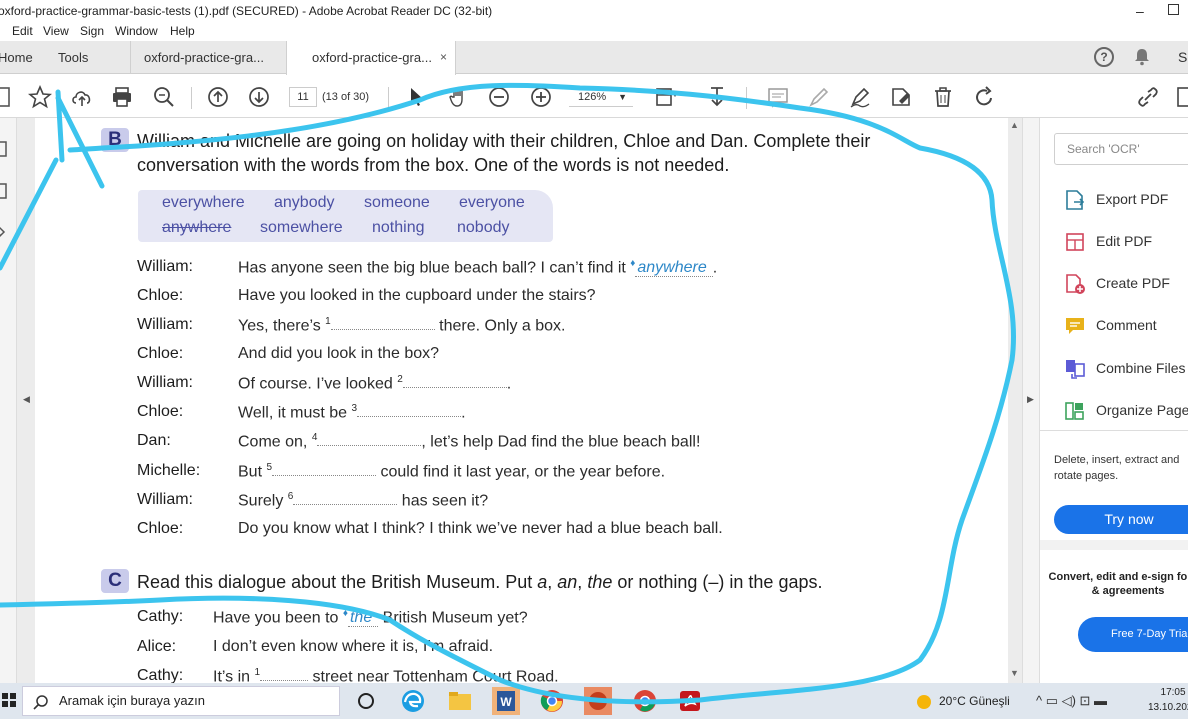 Image resolution: width=1188 pixels, height=719 pixels. I want to click on word-box-item-struck: anywhere, so click(197, 227).